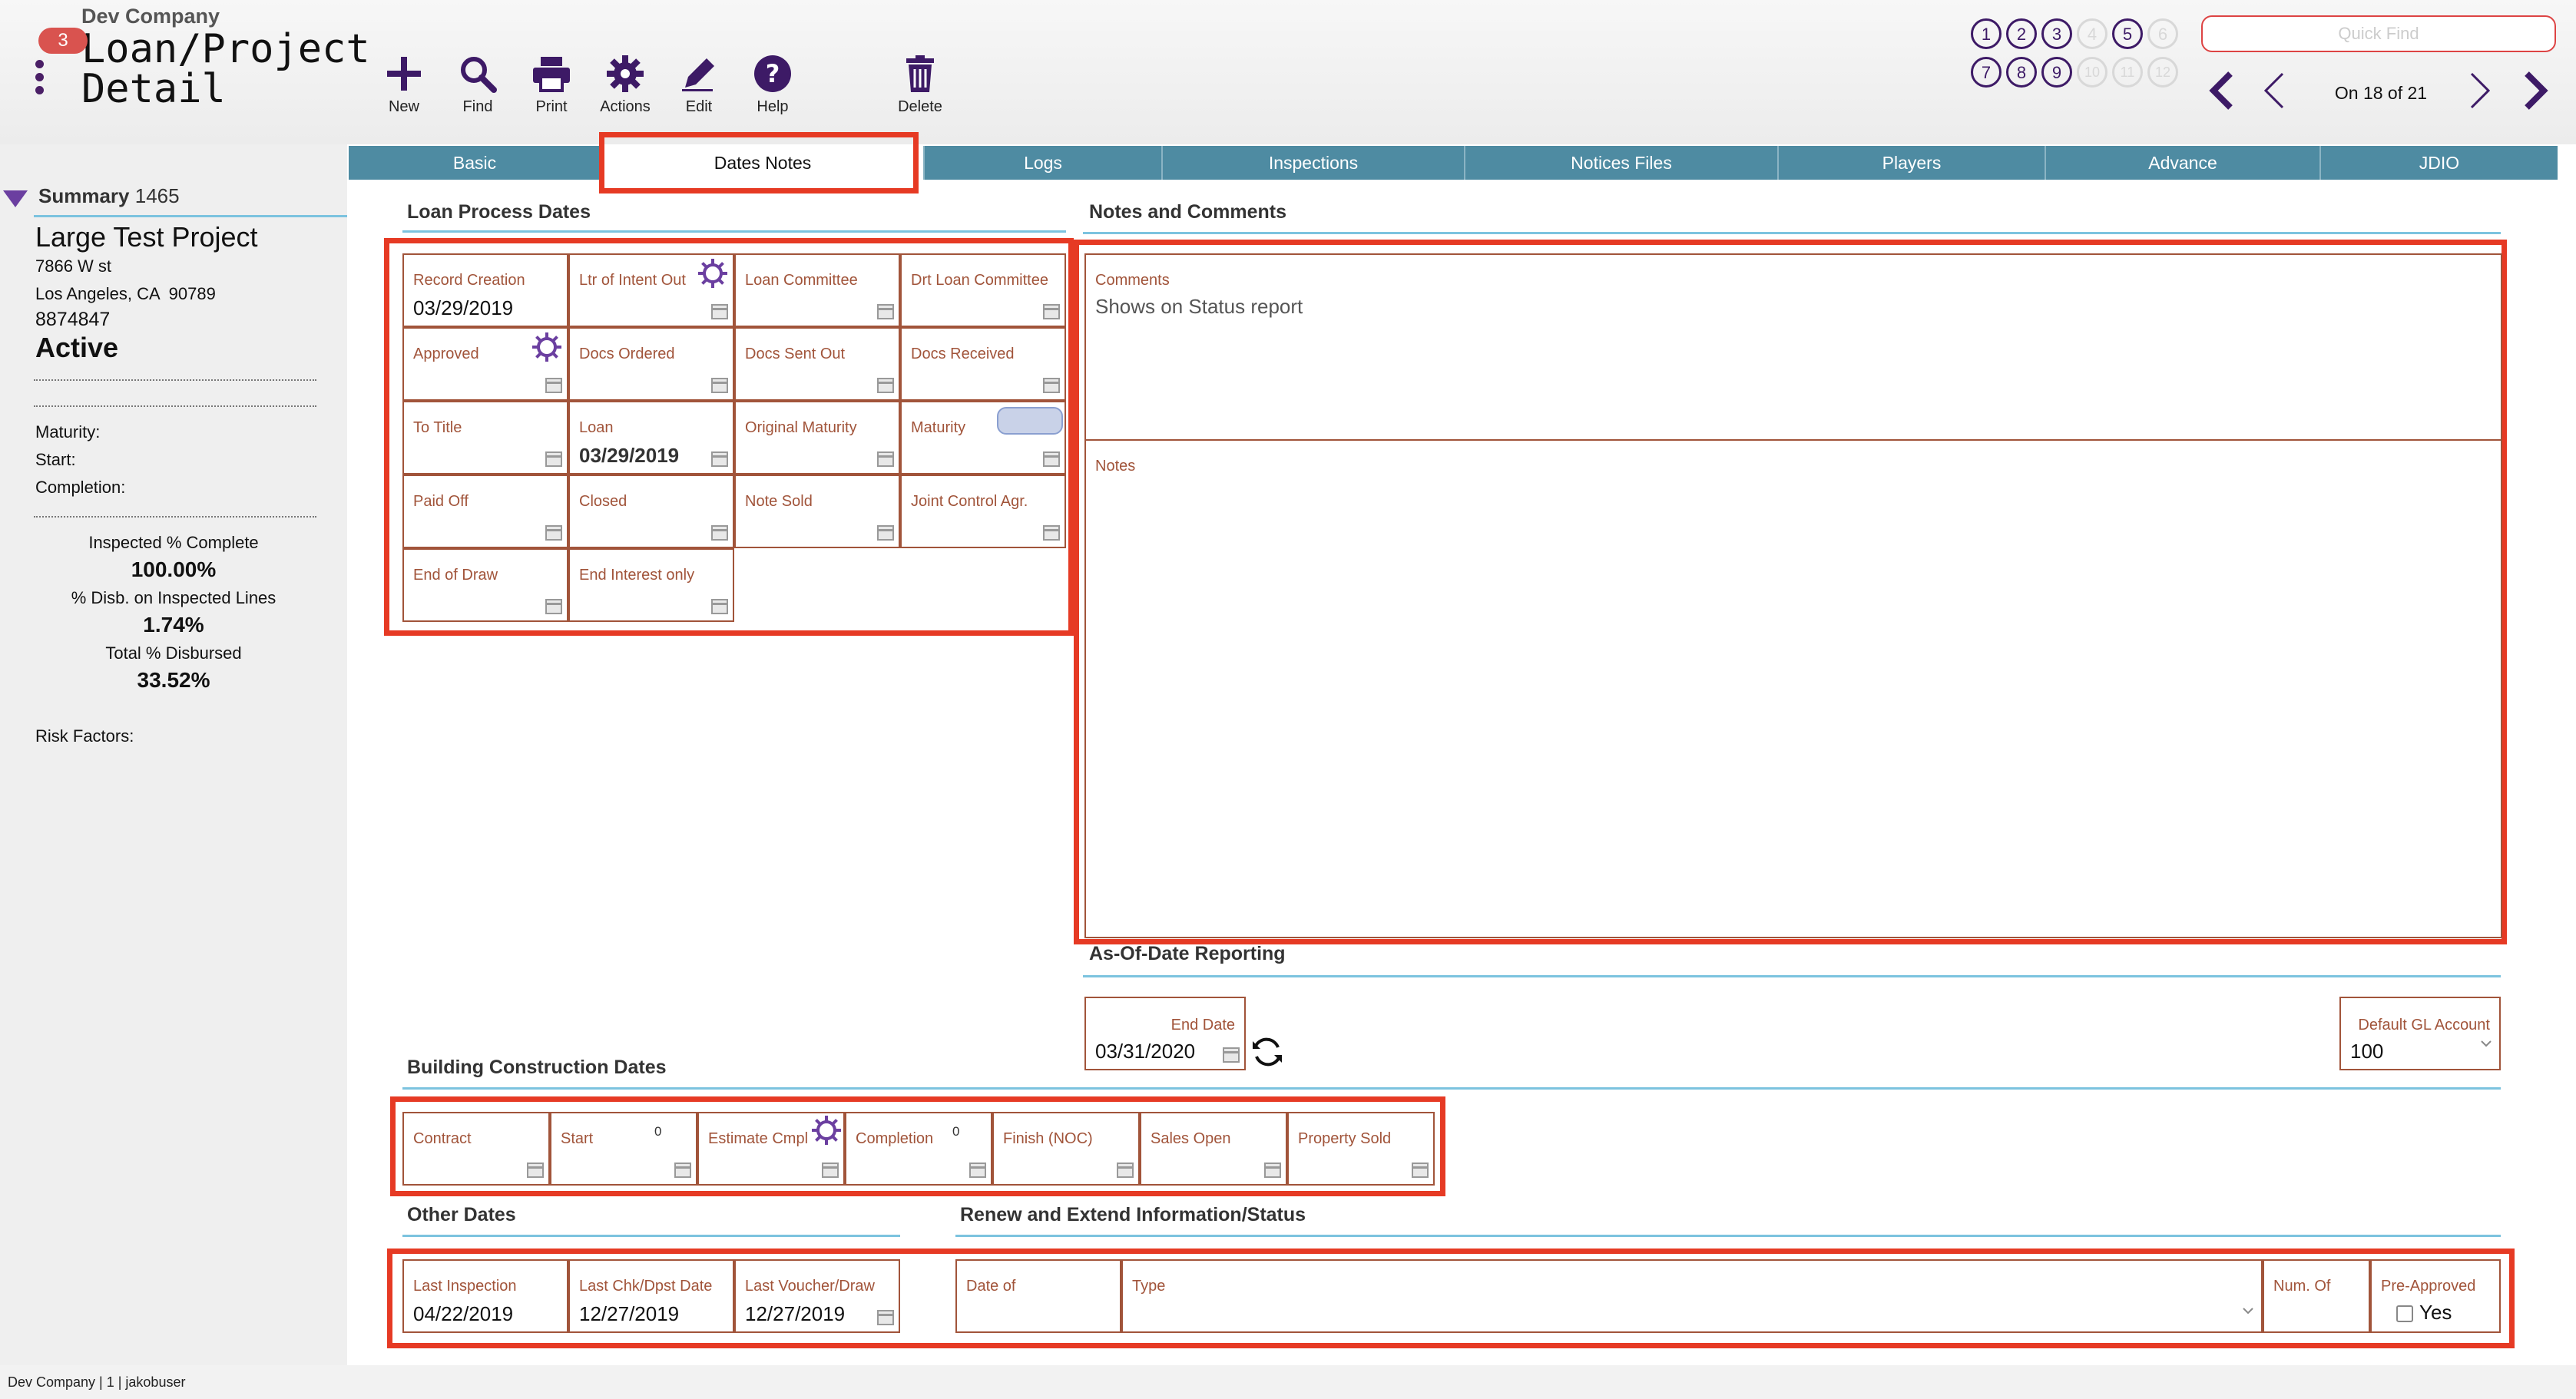 The height and width of the screenshot is (1399, 2576). What do you see at coordinates (2056, 33) in the screenshot?
I see `record-shortcut-3: 3` at bounding box center [2056, 33].